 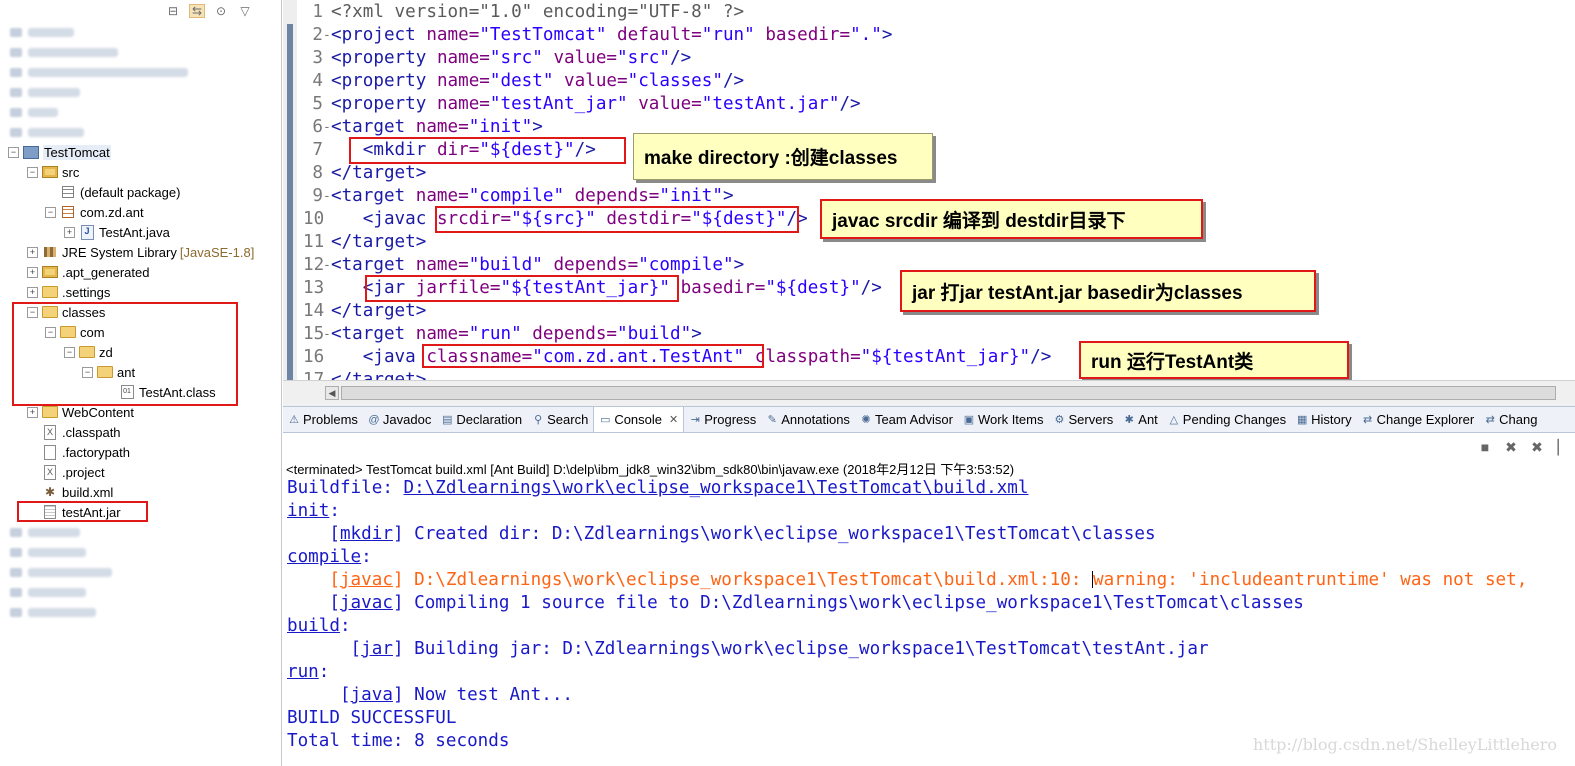 I want to click on tree-item-apt-generated: + .apt_generated, so click(x=88, y=272).